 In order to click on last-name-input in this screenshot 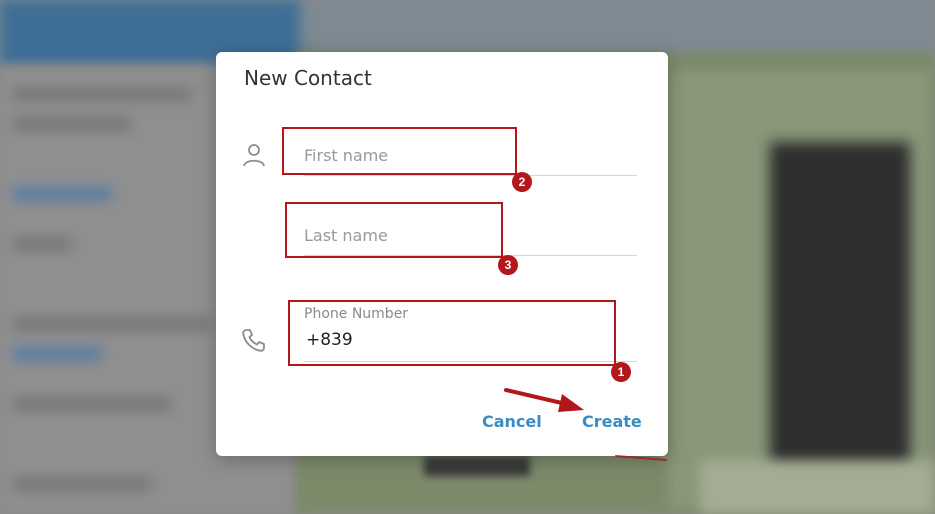, I will do `click(470, 231)`.